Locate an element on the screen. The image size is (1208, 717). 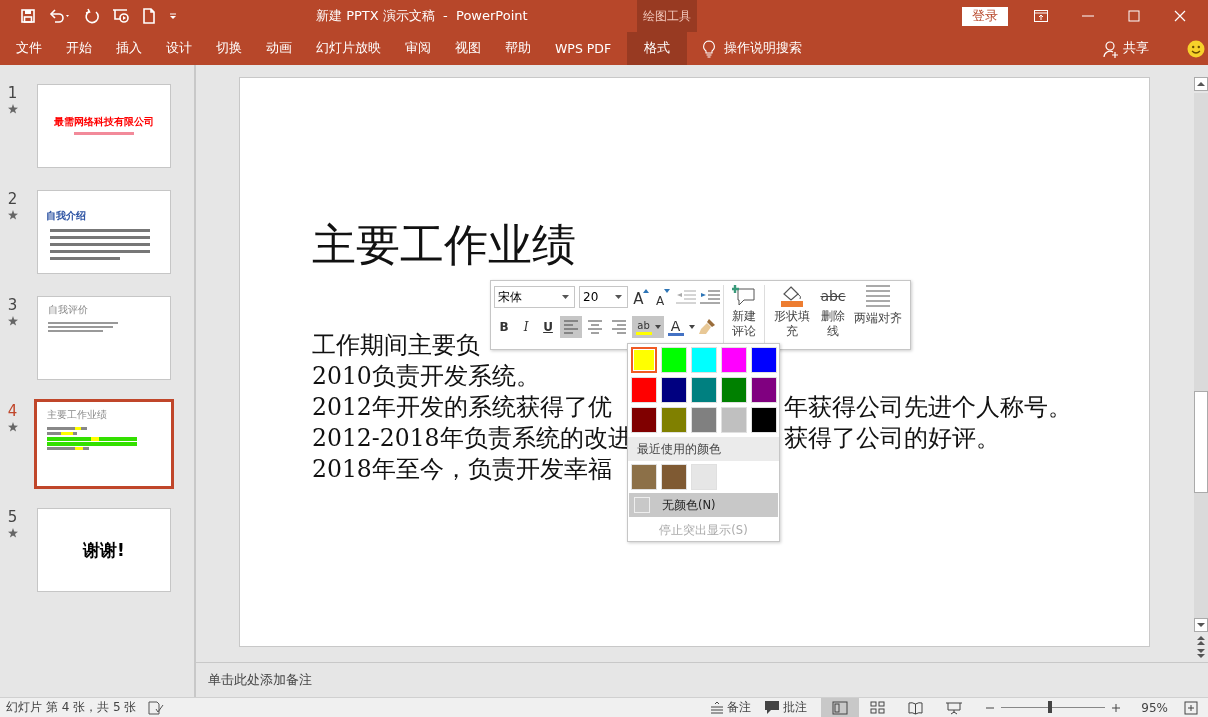
share-button: 共享 is located at coordinates (1136, 48).